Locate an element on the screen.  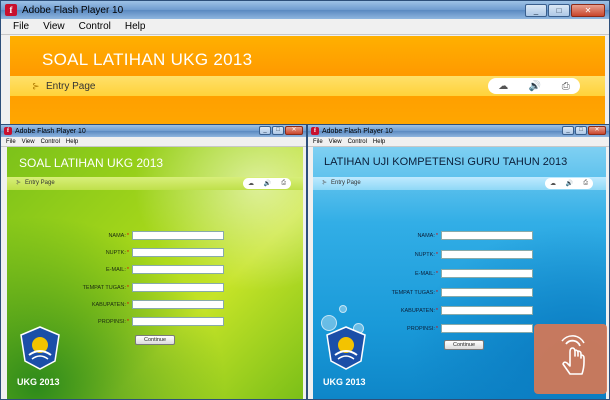
form-row-tempat-tugas: TEMPAT TUGAS:* is located at coordinates (450, 292).